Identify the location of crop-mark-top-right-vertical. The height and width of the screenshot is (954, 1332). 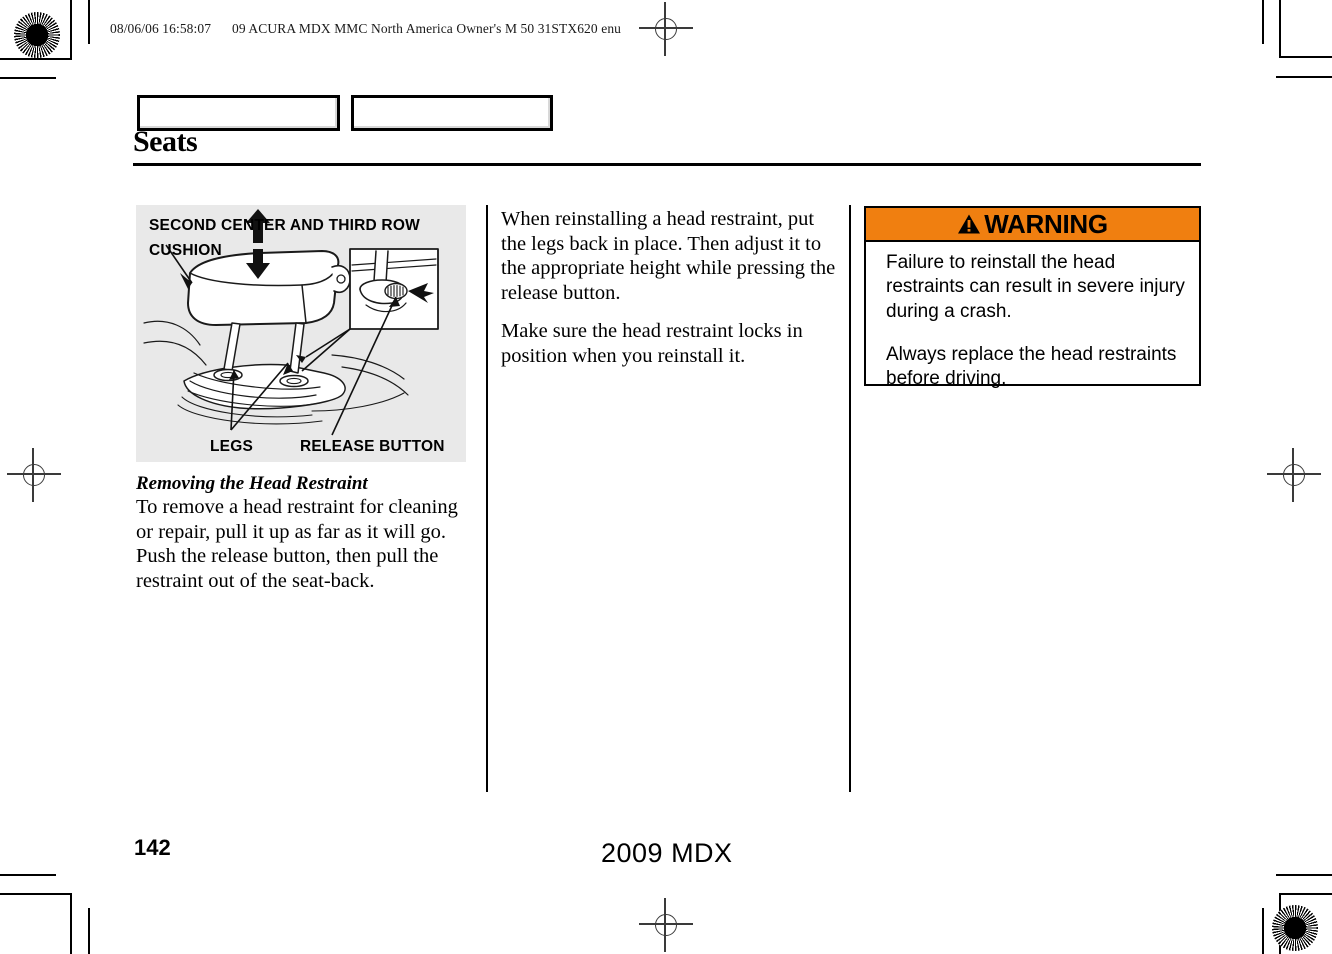
(1263, 22).